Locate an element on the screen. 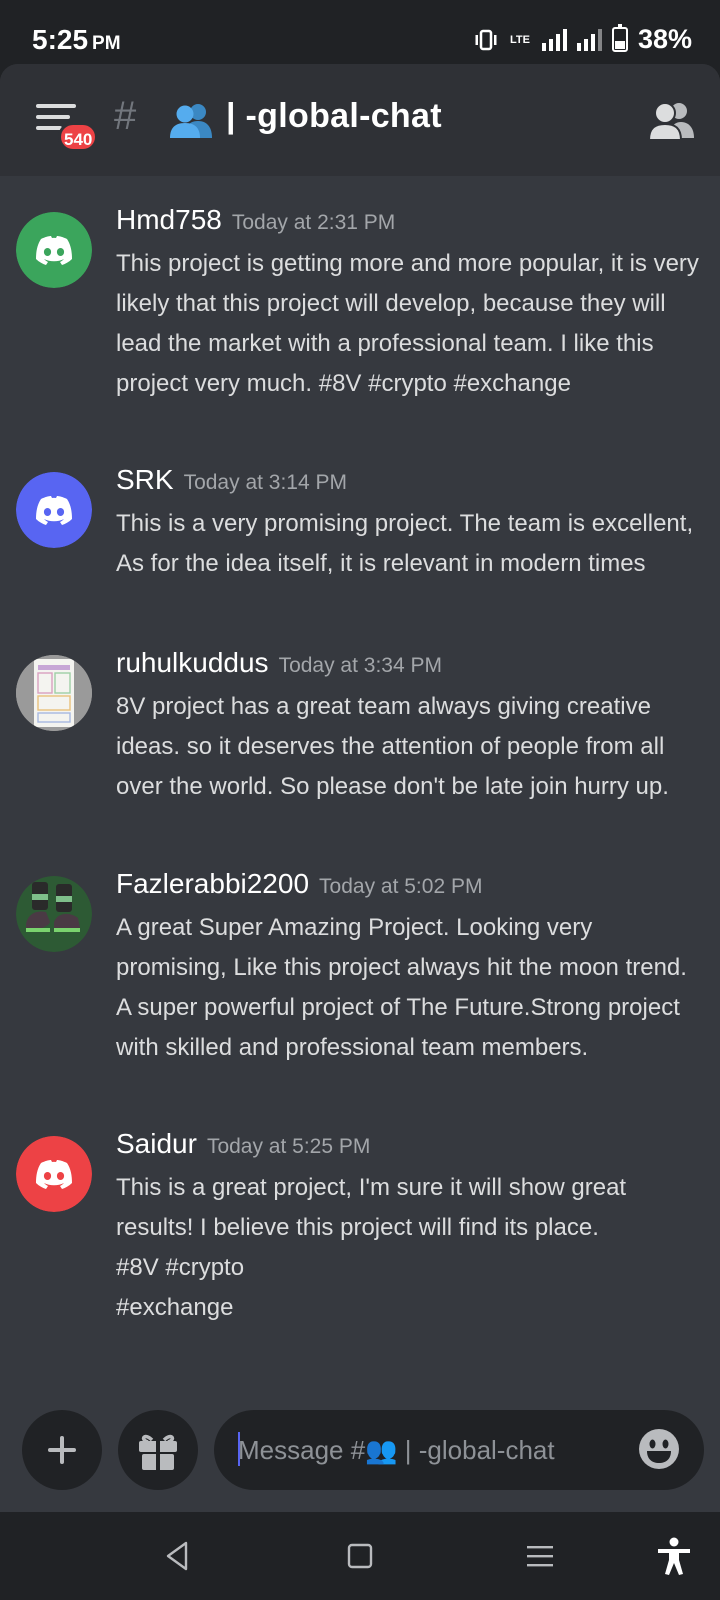 The height and width of the screenshot is (1600, 720). status-icons: LTE 38% is located at coordinates (582, 39).